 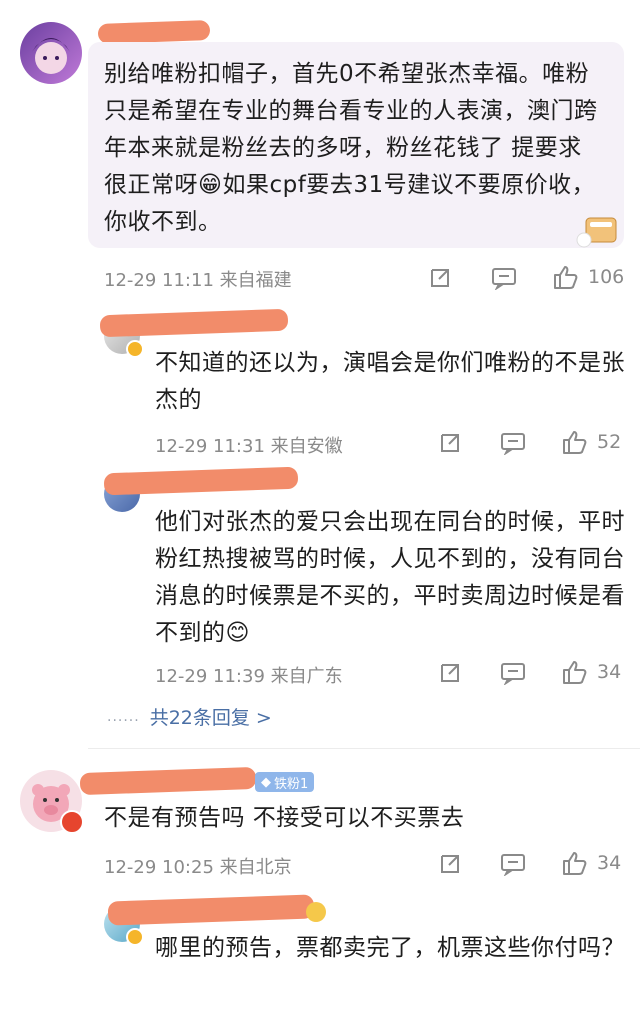 What do you see at coordinates (266, 782) in the screenshot?
I see `diamond-icon: ◆` at bounding box center [266, 782].